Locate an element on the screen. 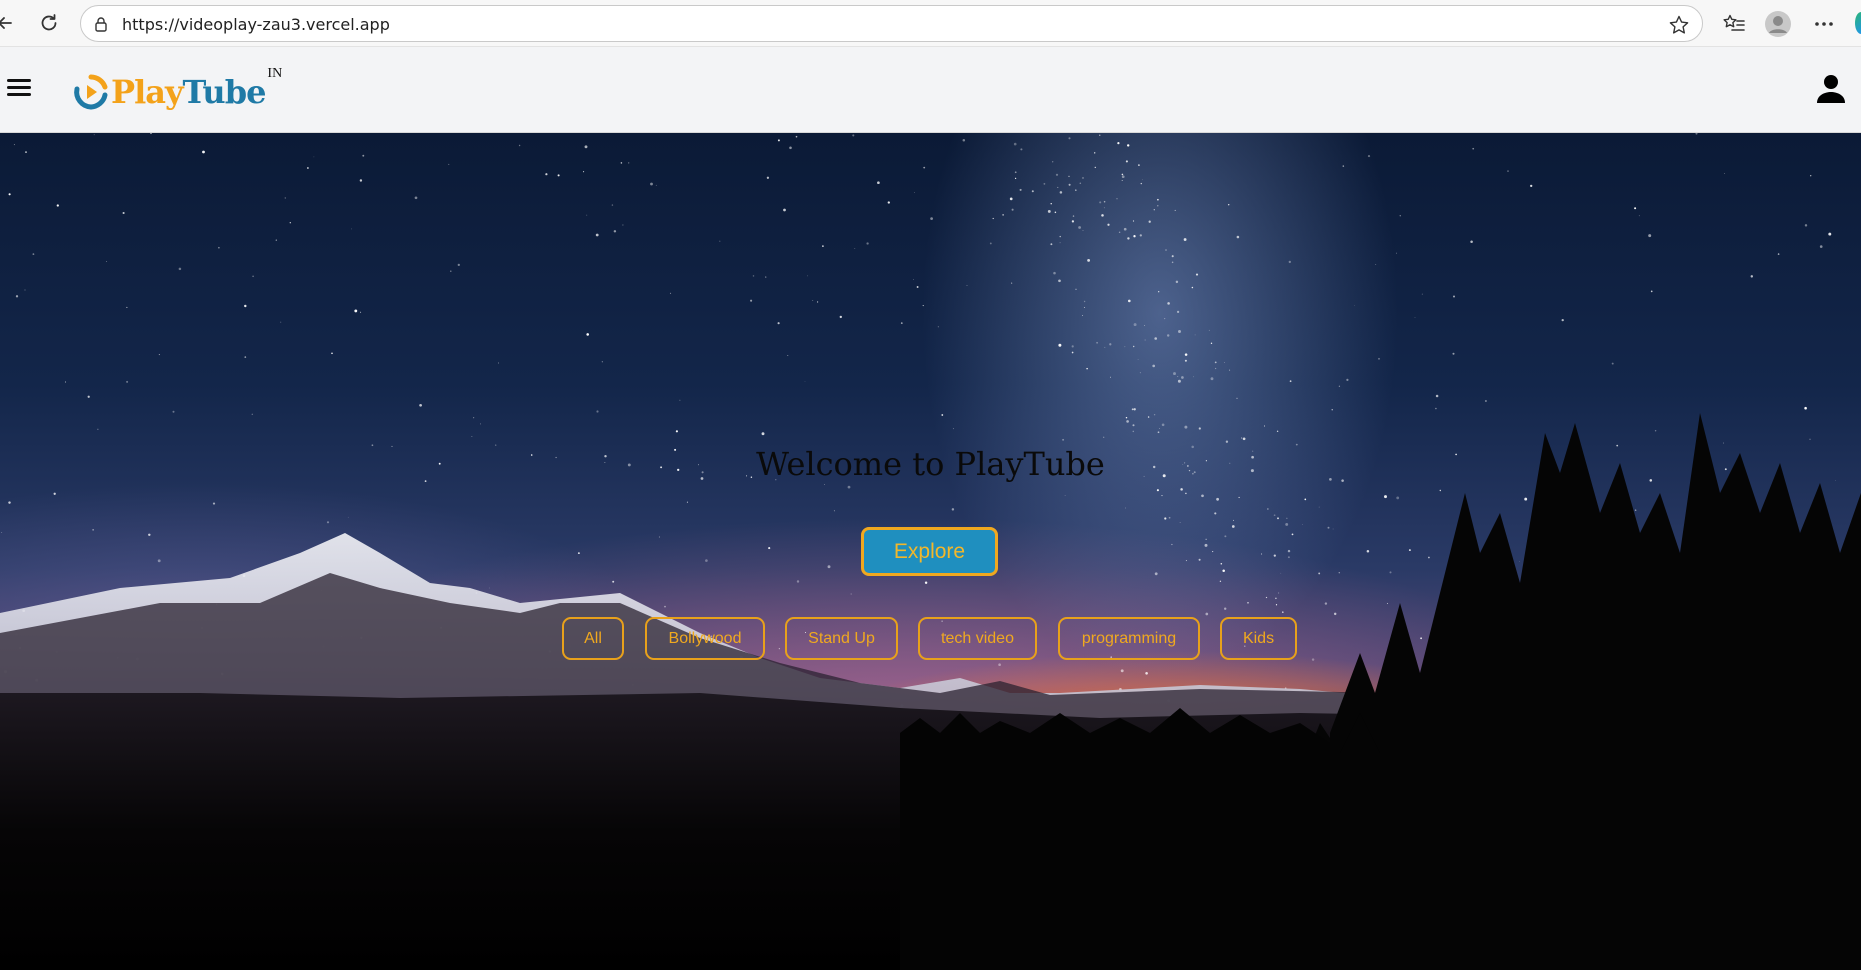  playtube-logo-icon is located at coordinates (91, 92).